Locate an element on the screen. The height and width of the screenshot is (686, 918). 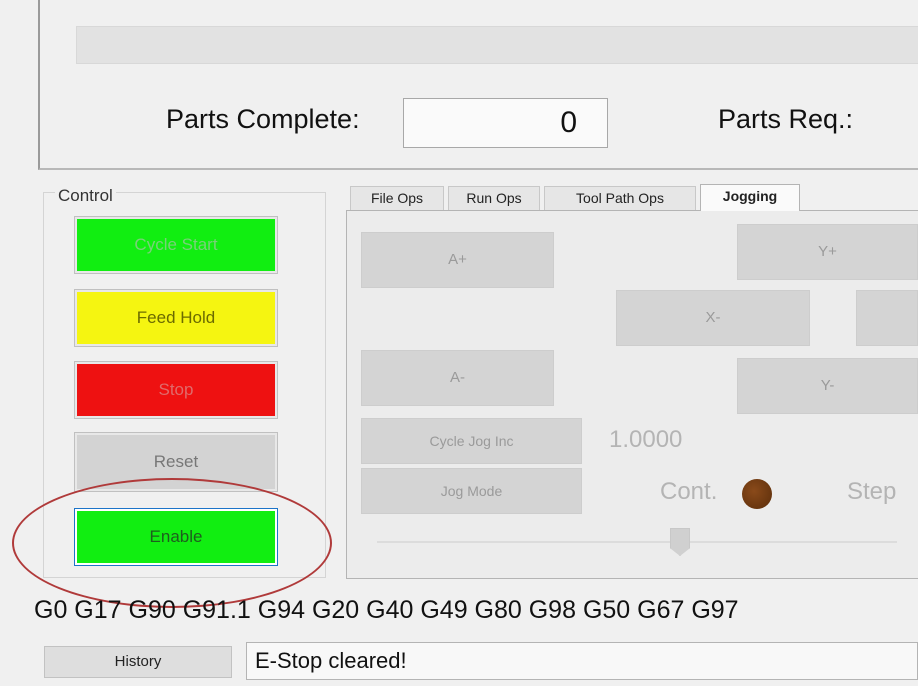
jog-rate-slider-track is located at coordinates (637, 542).